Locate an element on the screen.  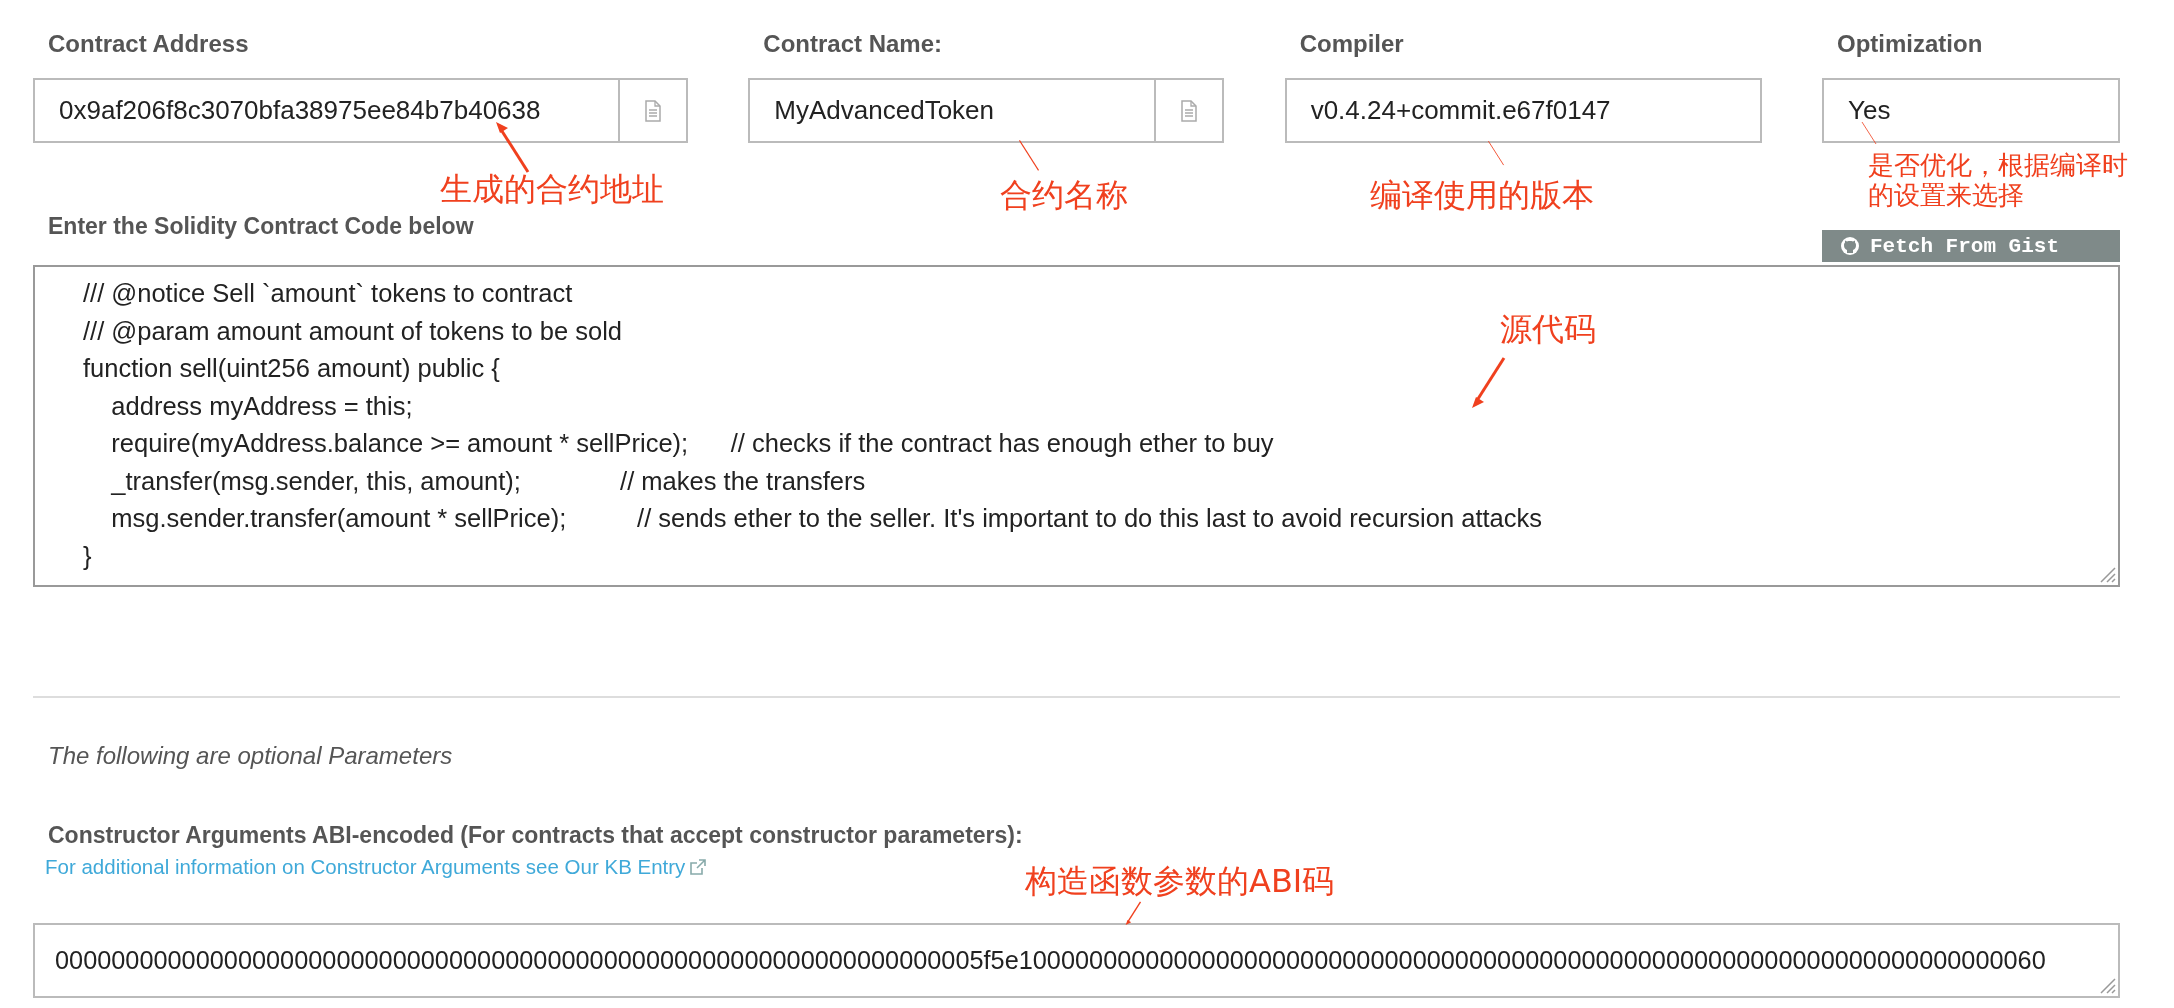
code-line: function sell(uint256 amount) public { is located at coordinates (291, 368).